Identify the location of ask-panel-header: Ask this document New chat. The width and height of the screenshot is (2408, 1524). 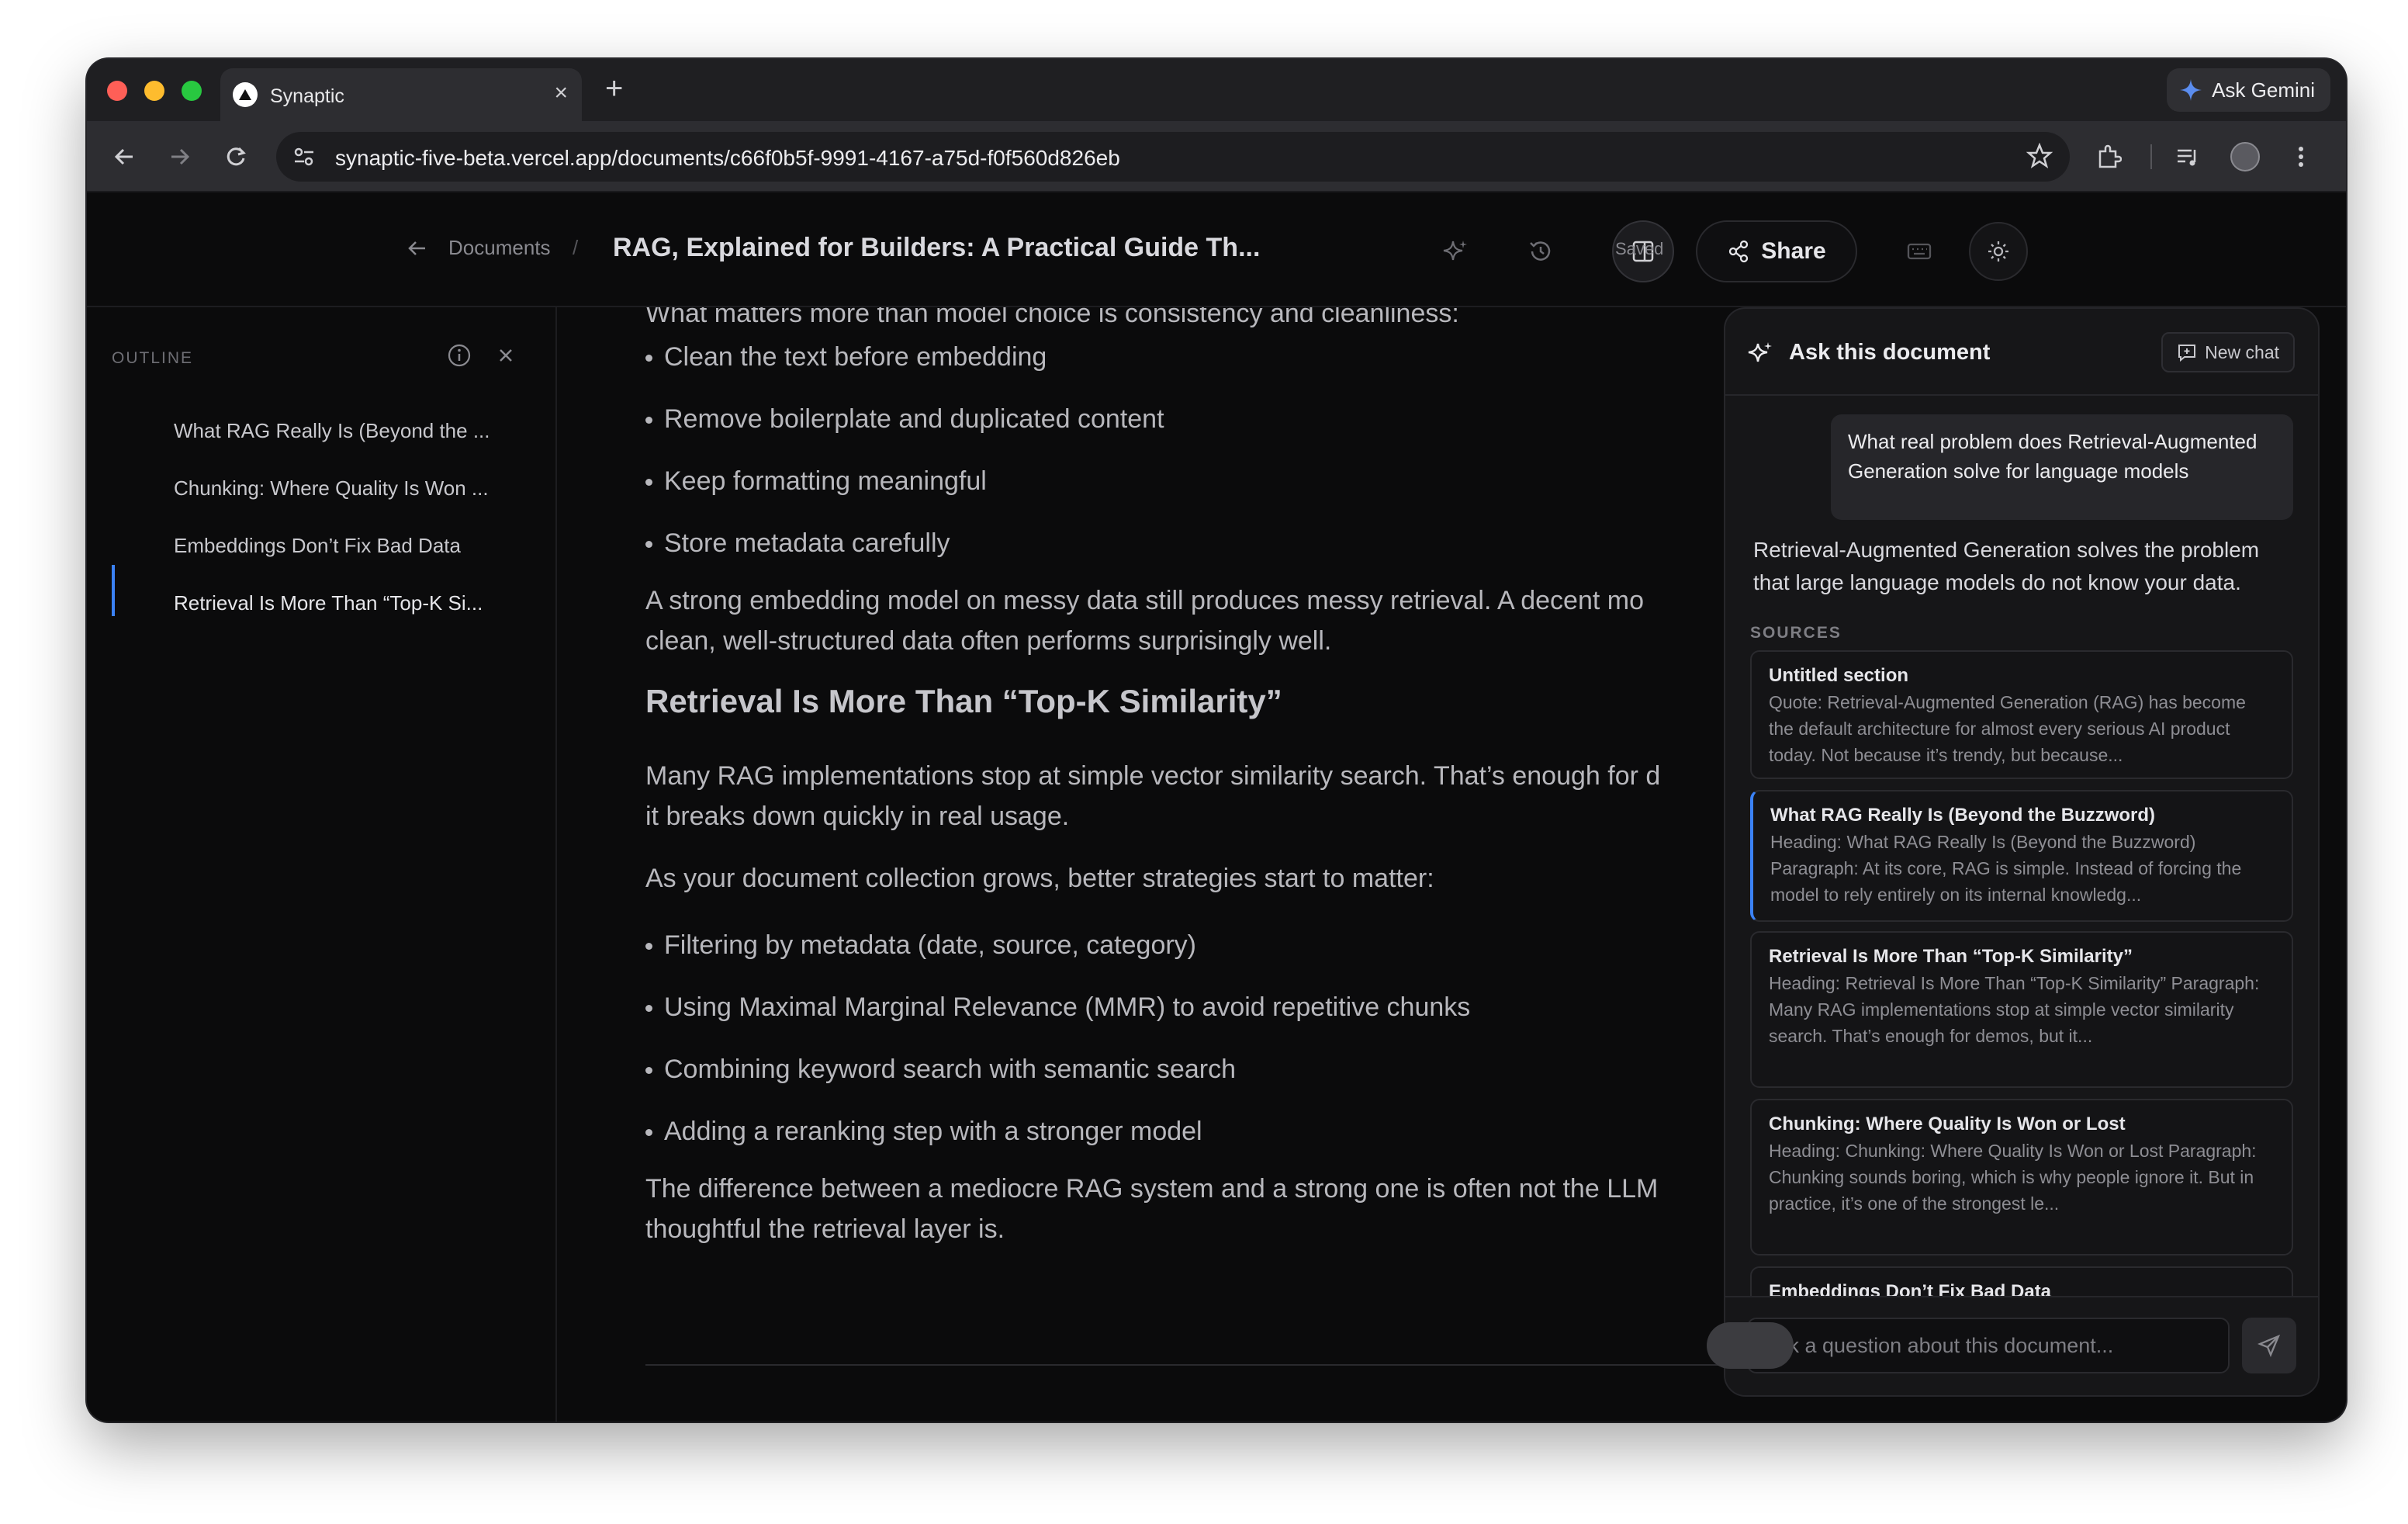
(2021, 353).